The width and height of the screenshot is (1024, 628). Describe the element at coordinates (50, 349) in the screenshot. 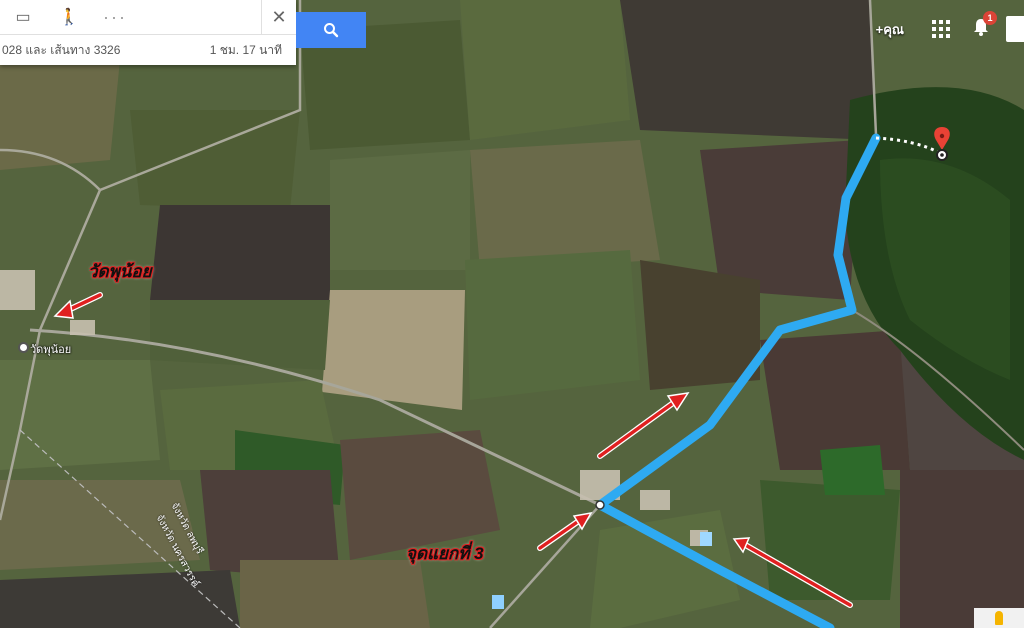

I see `place-label: วัดพุน้อย` at that location.